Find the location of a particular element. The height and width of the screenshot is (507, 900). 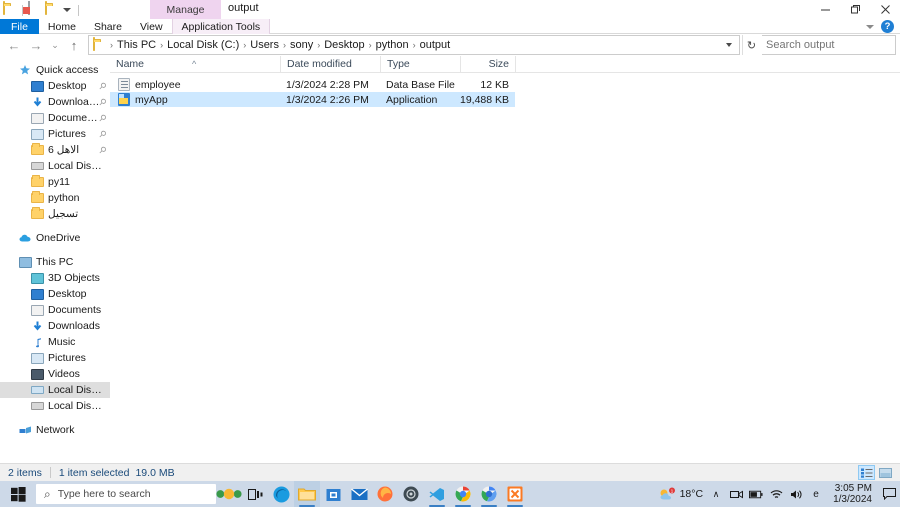

sidebar-group-this-pc: This PC is located at coordinates (55, 262).